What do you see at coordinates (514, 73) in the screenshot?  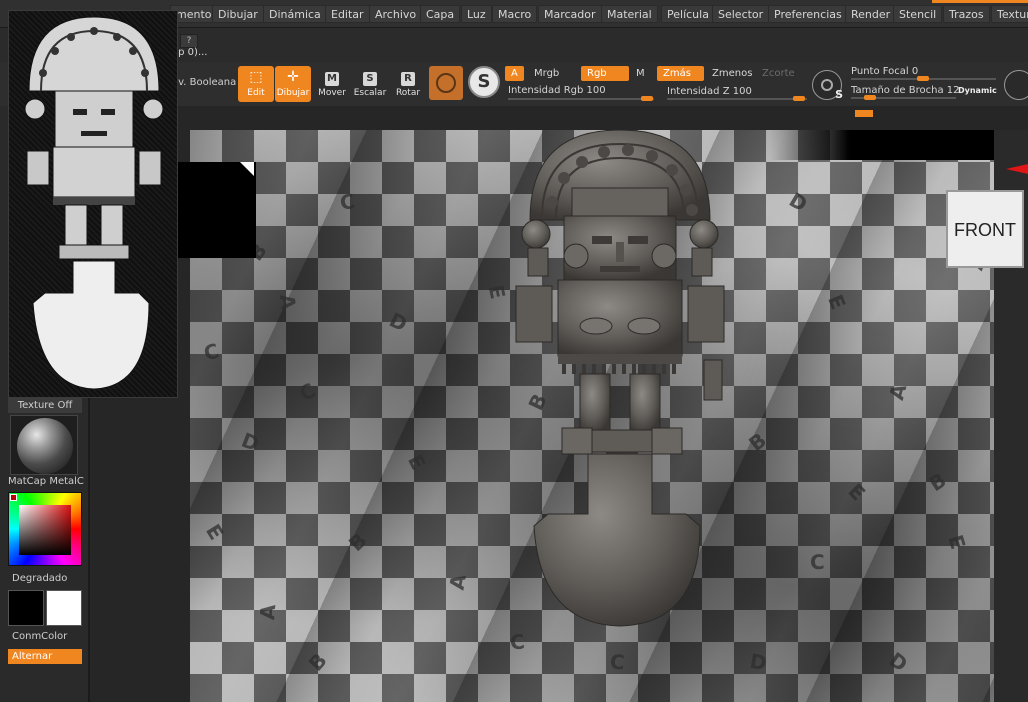 I see `mode-a-button: A` at bounding box center [514, 73].